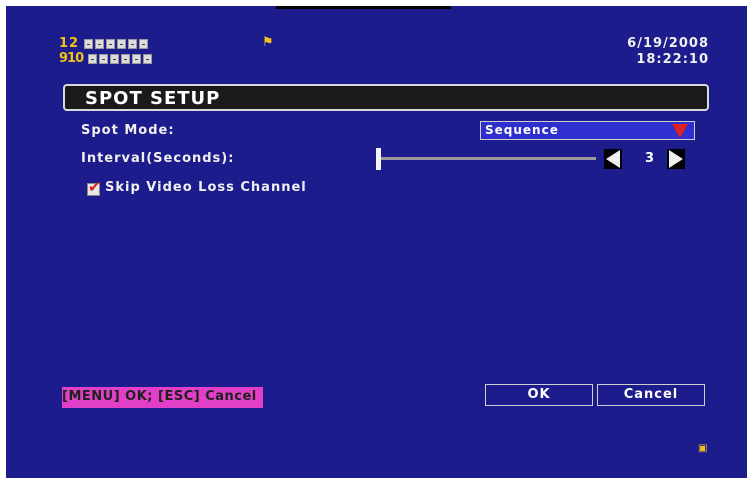 This screenshot has width=752, height=478. I want to click on channel-15-icon, so click(137, 58).